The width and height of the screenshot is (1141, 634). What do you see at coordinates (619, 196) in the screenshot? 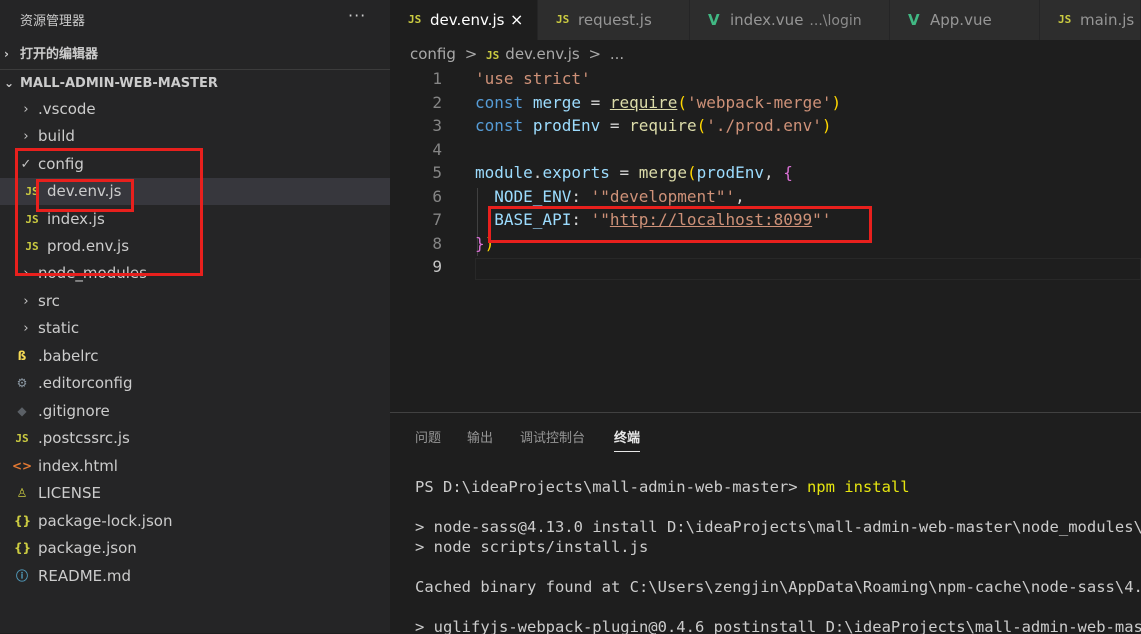
I see `code-line-6: NODE_ENV: '"development"',` at bounding box center [619, 196].